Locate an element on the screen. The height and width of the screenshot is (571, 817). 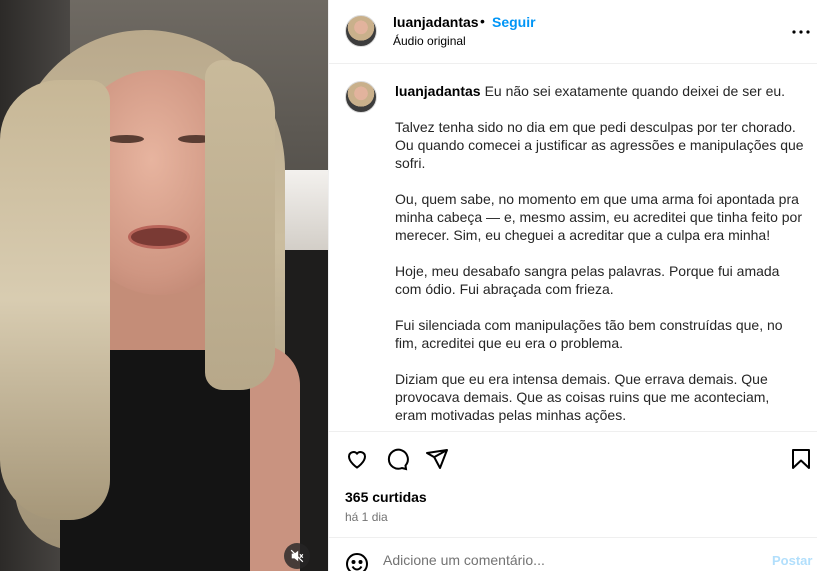
comment-bar: Postar is located at coordinates (573, 554).